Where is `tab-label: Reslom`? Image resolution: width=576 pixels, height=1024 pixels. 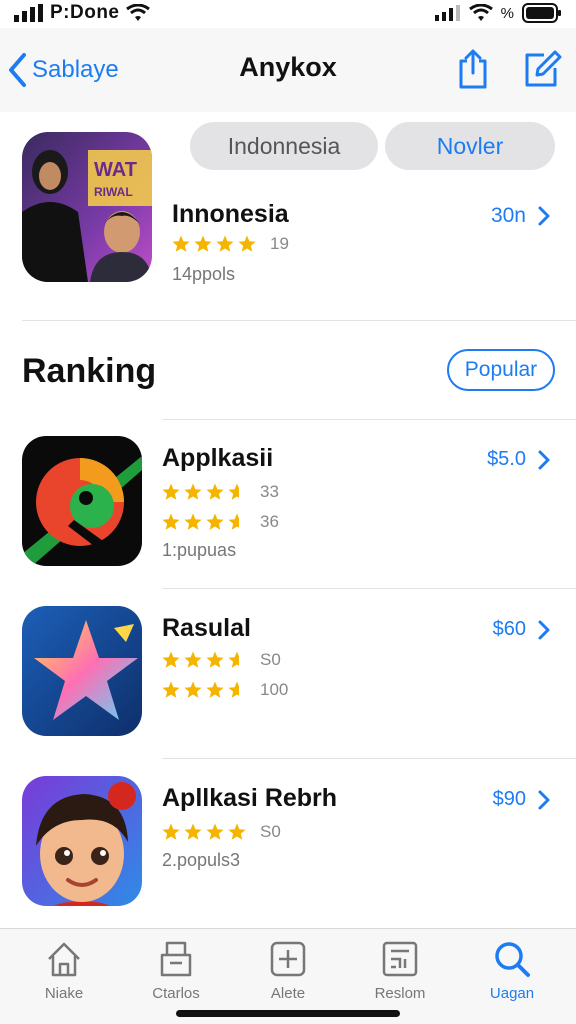 tab-label: Reslom is located at coordinates (400, 993).